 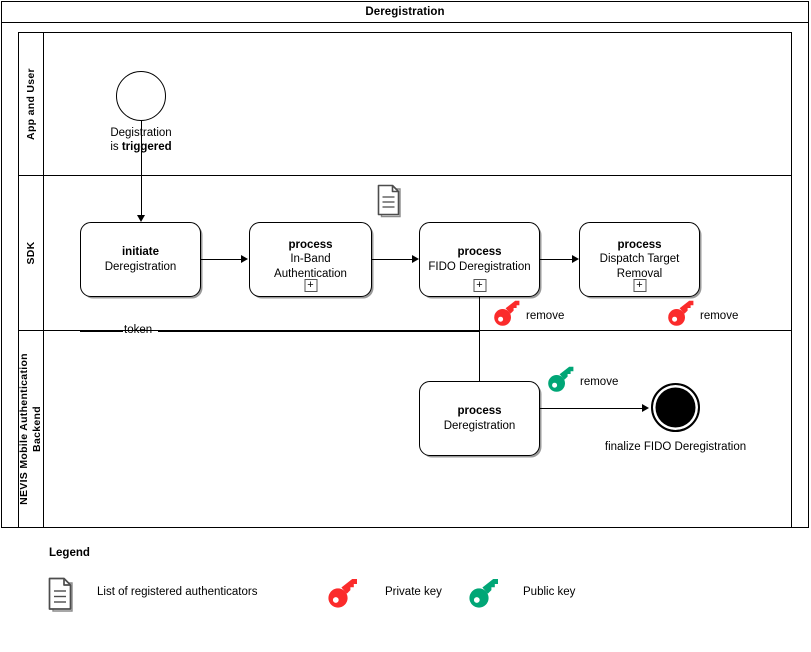 What do you see at coordinates (485, 594) in the screenshot?
I see `legend-key-icon-green` at bounding box center [485, 594].